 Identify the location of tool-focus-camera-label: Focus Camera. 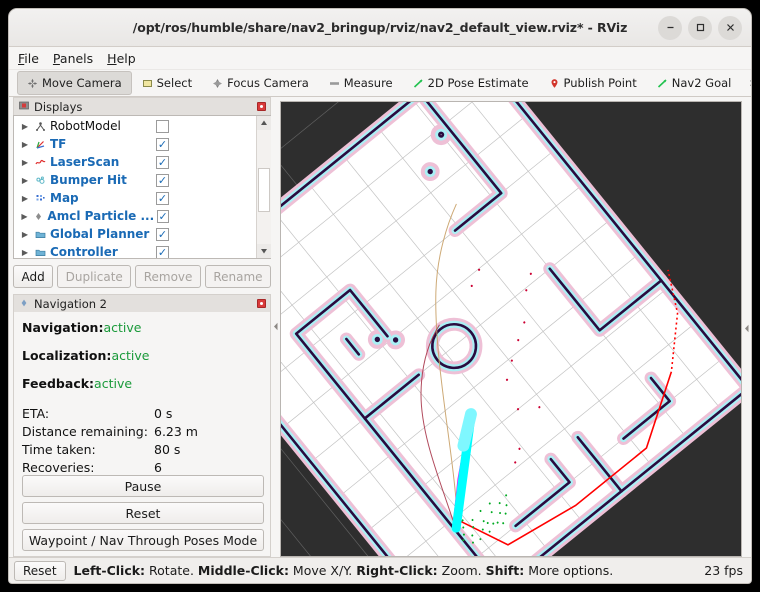
(268, 83).